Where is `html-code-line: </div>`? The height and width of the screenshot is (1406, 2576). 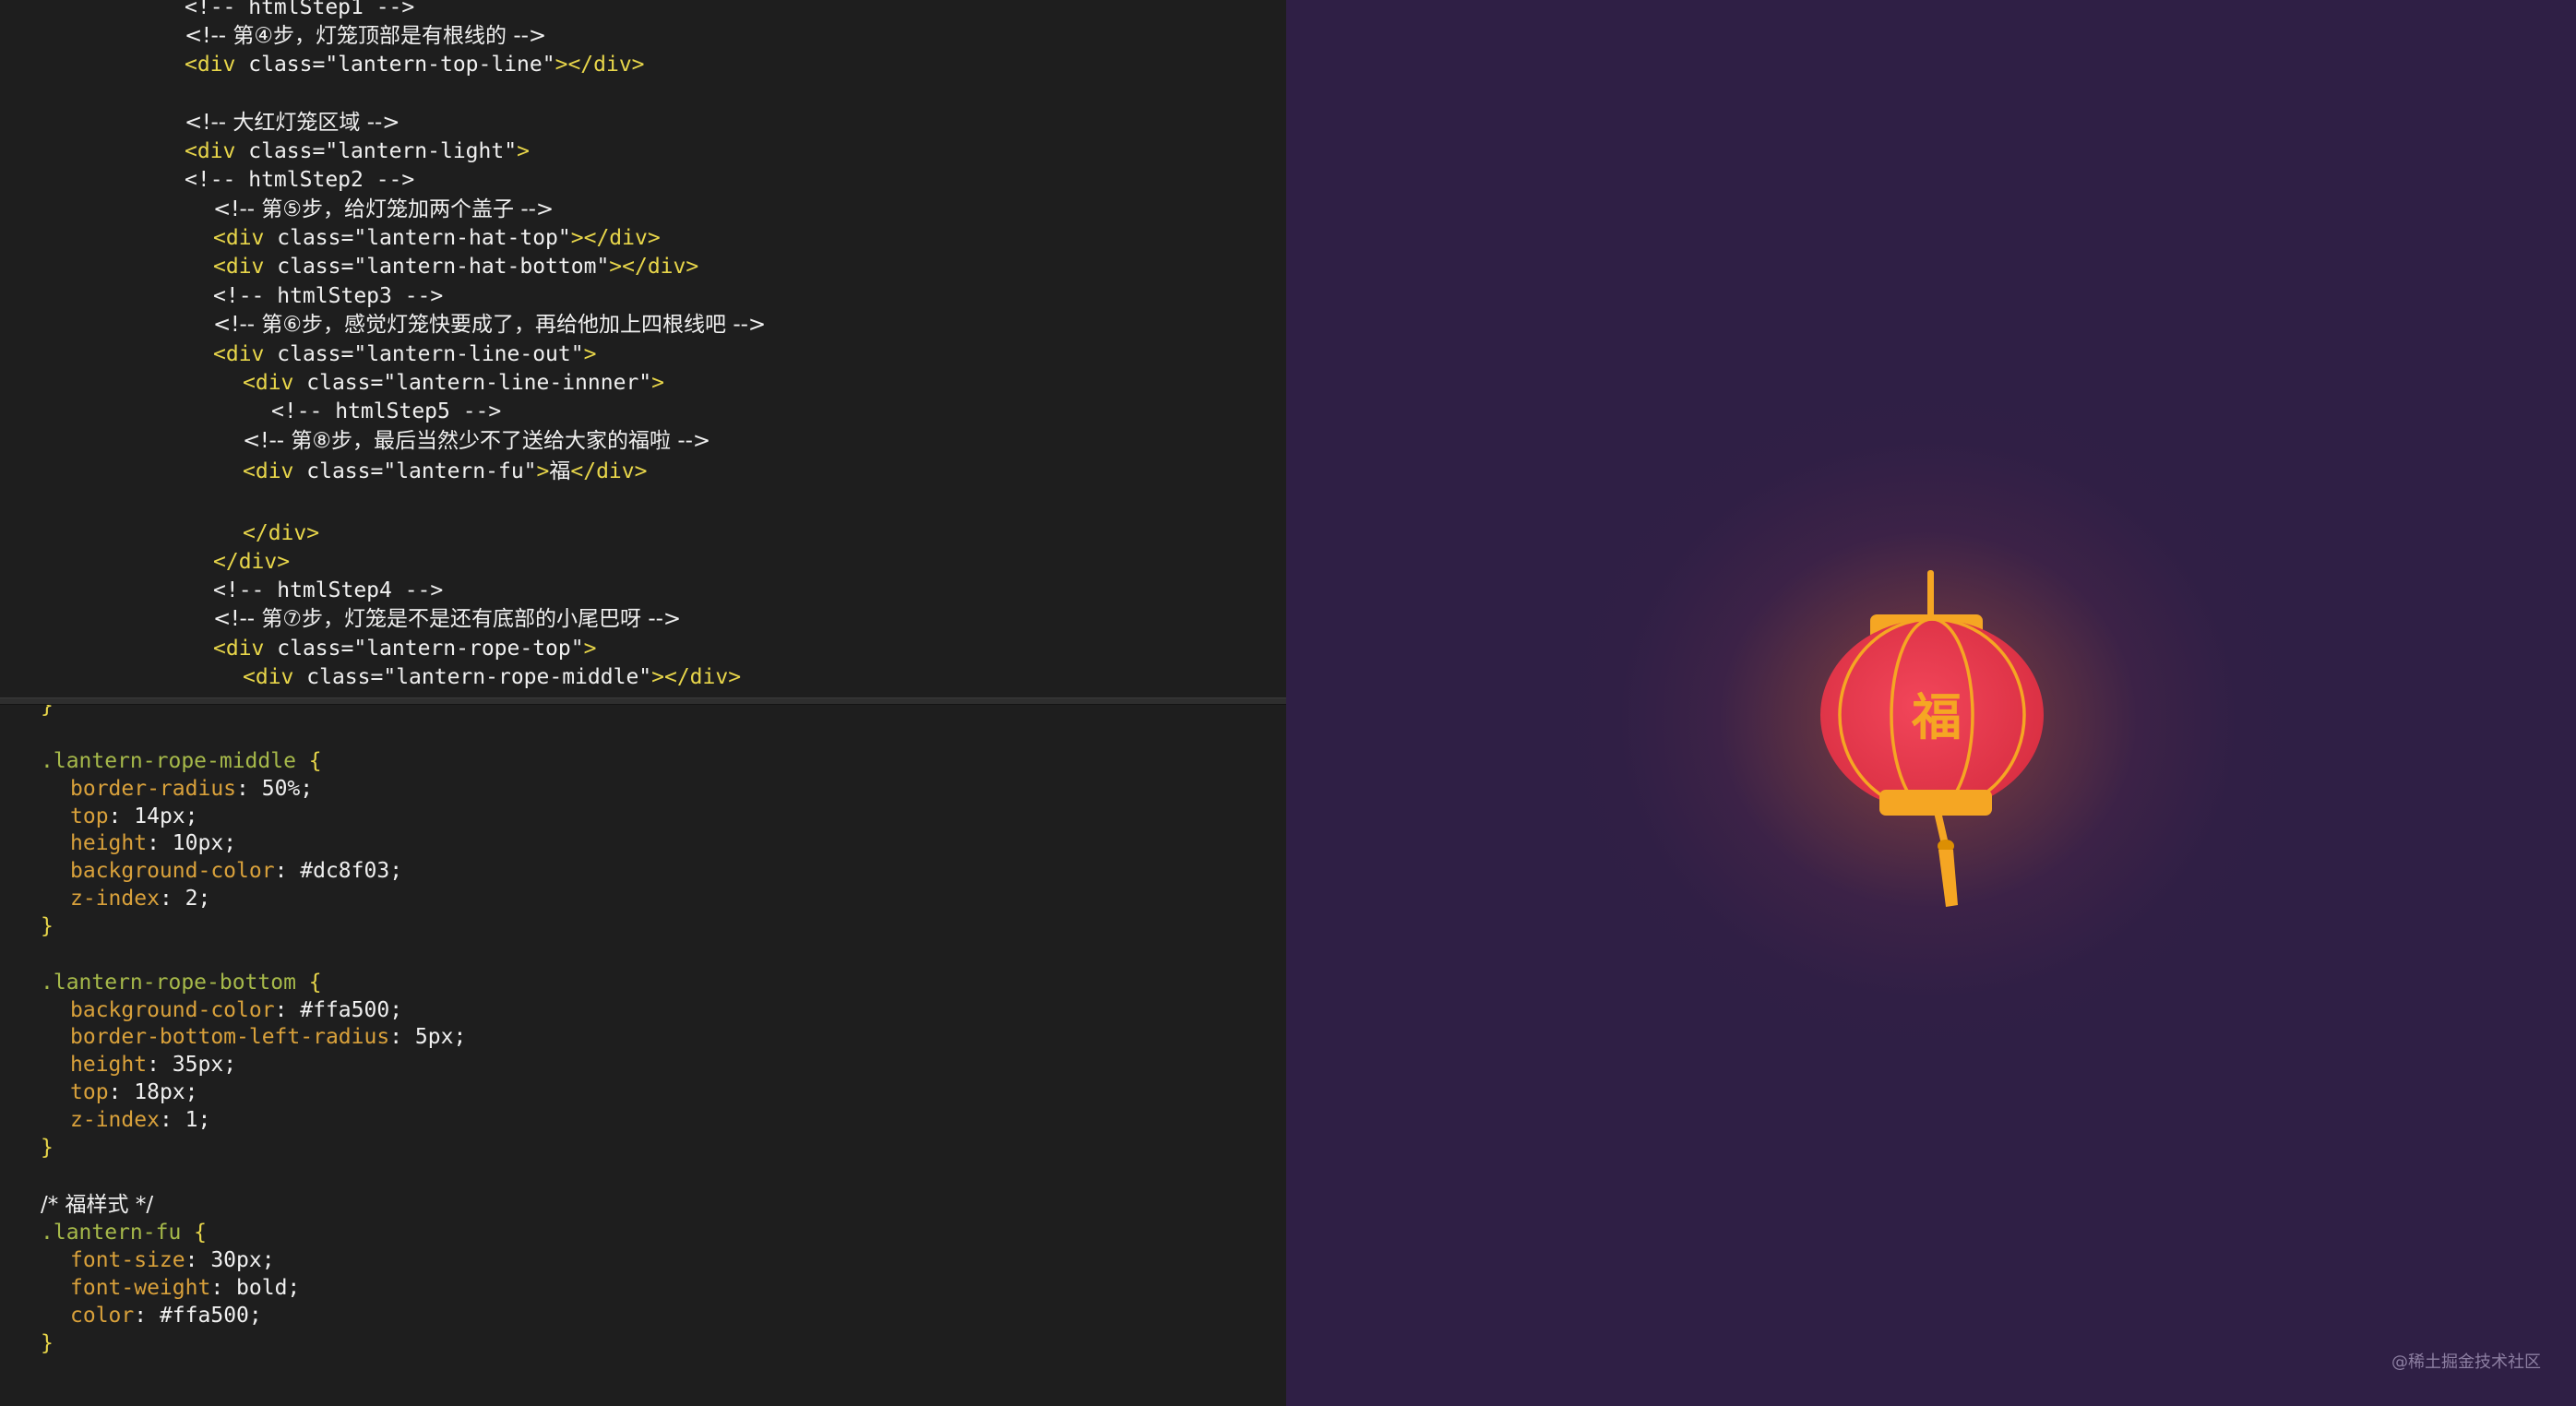
html-code-line: </div> is located at coordinates (251, 562).